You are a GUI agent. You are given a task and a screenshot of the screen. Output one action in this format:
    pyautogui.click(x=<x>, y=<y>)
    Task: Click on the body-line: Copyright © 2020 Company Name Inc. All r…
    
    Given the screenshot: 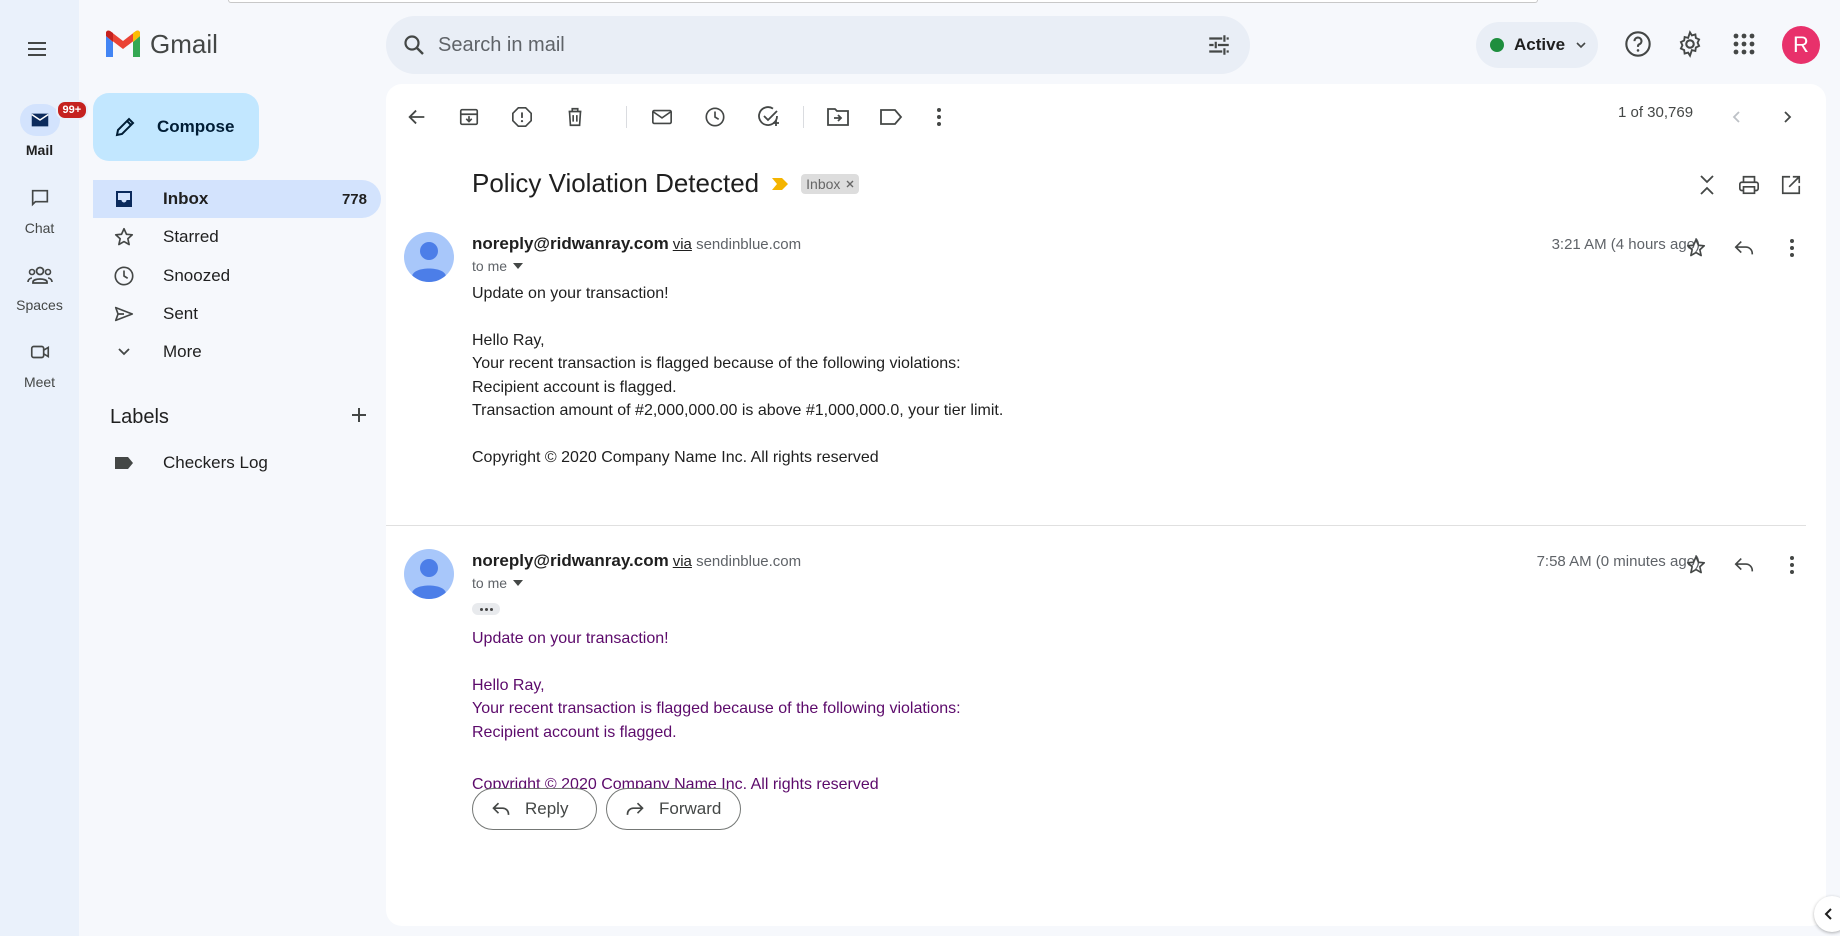 What is the action you would take?
    pyautogui.click(x=675, y=457)
    